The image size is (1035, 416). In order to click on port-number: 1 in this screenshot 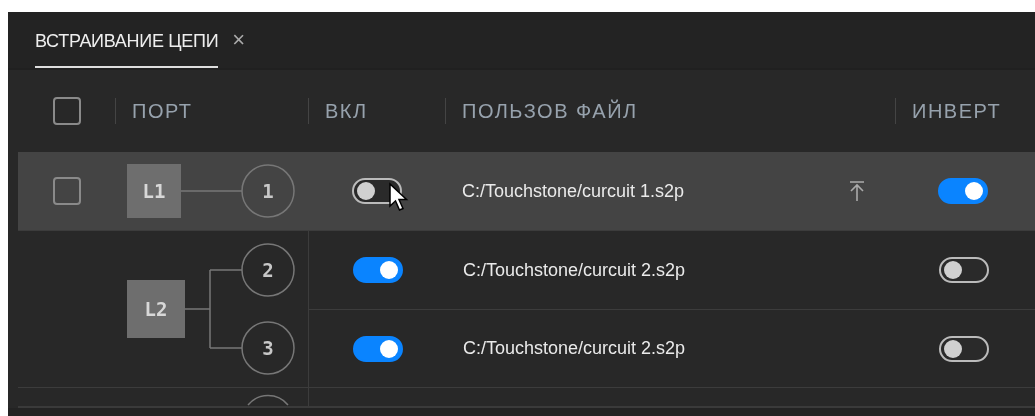, I will do `click(268, 191)`.